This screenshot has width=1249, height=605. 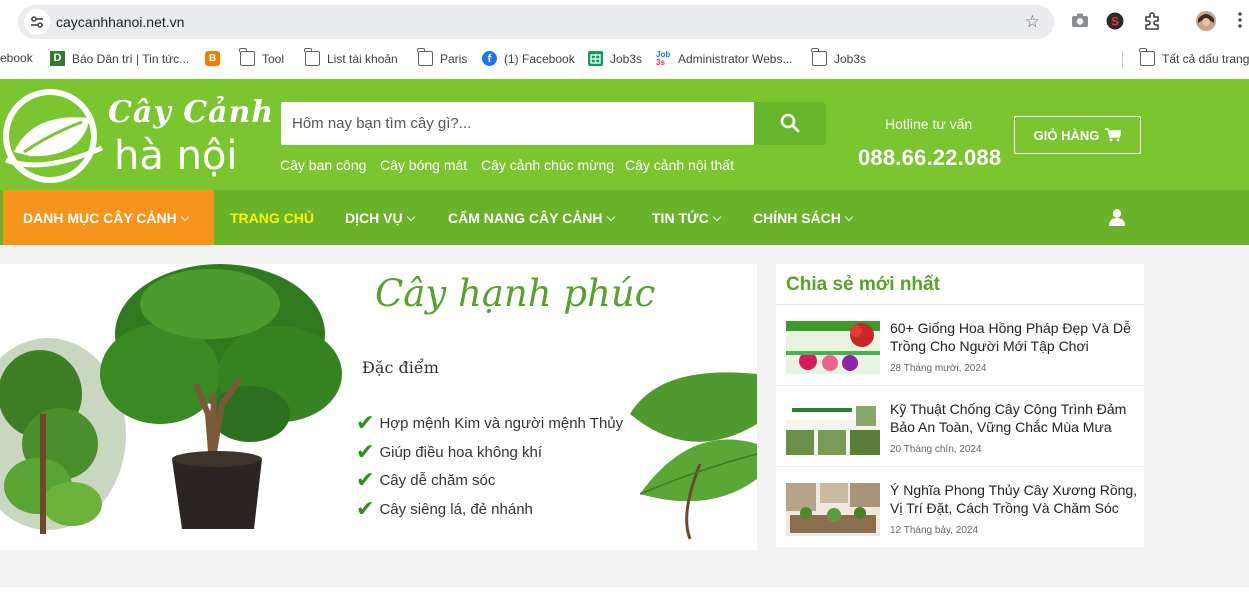 What do you see at coordinates (454, 58) in the screenshot?
I see `bookmark-label: Paris` at bounding box center [454, 58].